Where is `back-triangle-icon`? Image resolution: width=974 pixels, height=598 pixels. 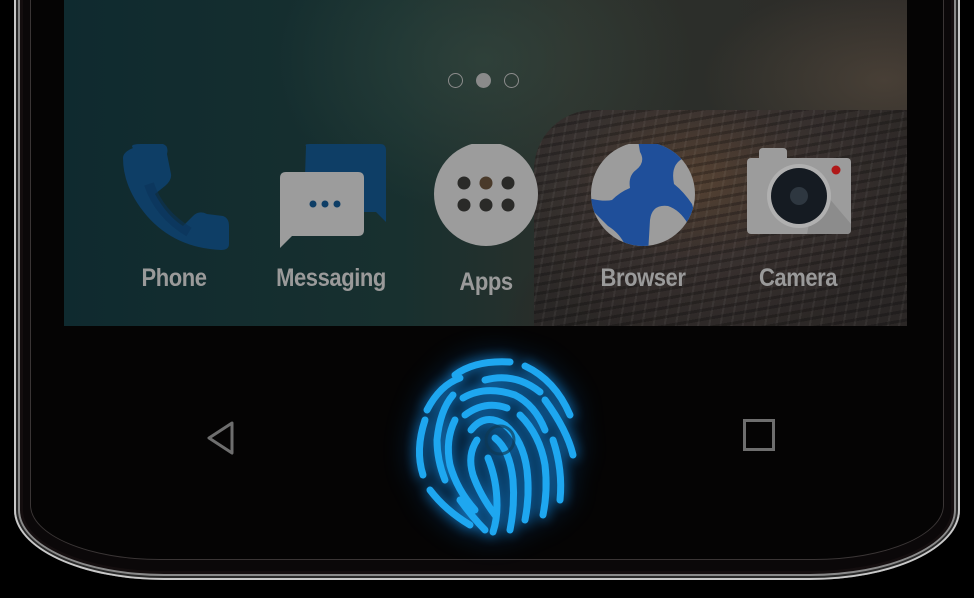 back-triangle-icon is located at coordinates (220, 438).